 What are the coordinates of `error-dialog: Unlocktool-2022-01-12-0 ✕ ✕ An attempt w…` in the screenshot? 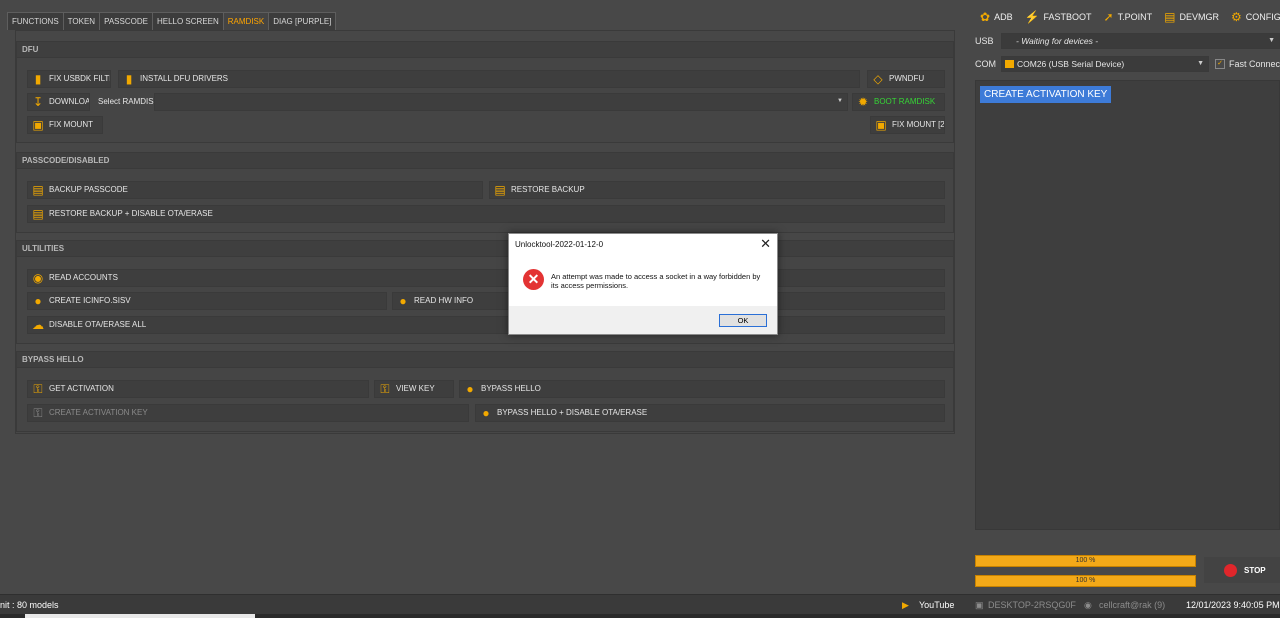 It's located at (643, 284).